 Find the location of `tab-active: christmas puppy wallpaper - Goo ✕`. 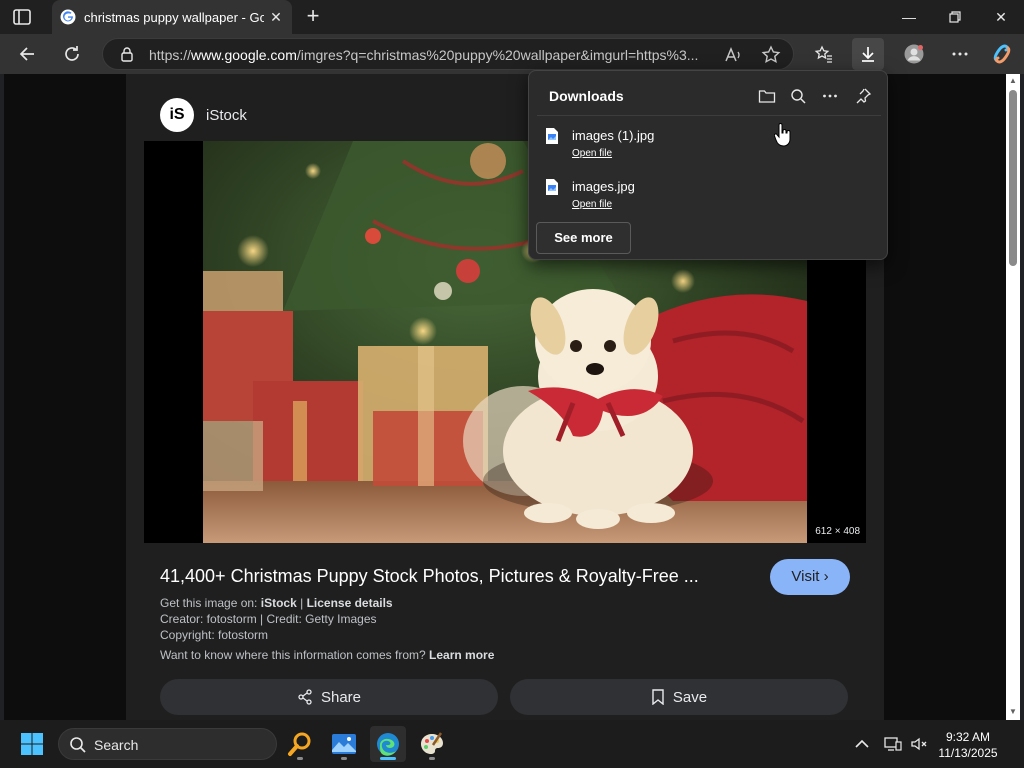

tab-active: christmas puppy wallpaper - Goo ✕ is located at coordinates (172, 17).